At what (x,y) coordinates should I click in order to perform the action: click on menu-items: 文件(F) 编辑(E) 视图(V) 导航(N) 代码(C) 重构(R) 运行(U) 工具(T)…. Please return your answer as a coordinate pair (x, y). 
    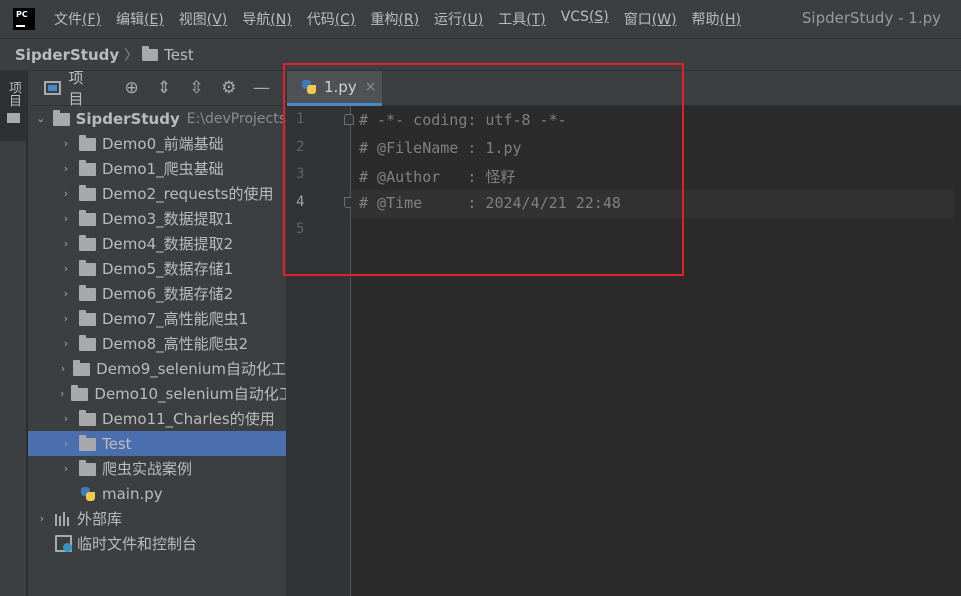
    Looking at the image, I should click on (405, 19).